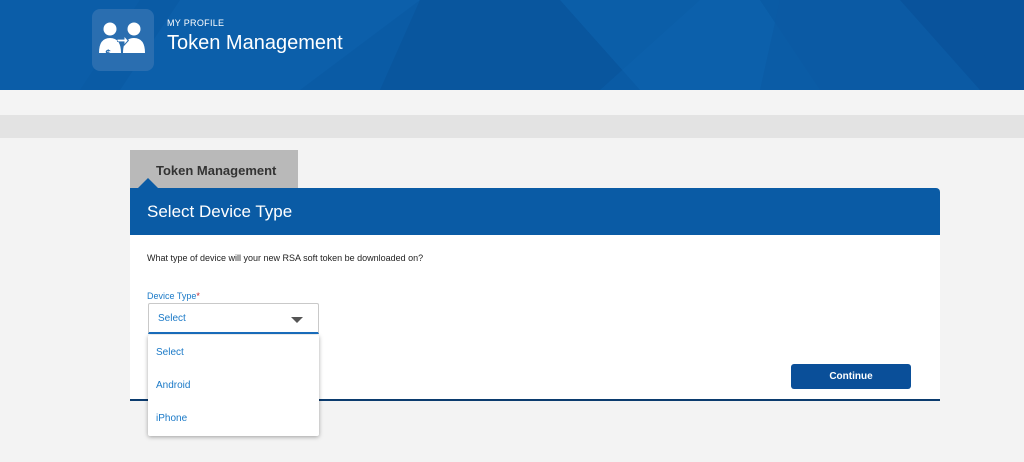 Image resolution: width=1024 pixels, height=462 pixels. Describe the element at coordinates (196, 23) in the screenshot. I see `section-eyebrow: MY PROFILE` at that location.